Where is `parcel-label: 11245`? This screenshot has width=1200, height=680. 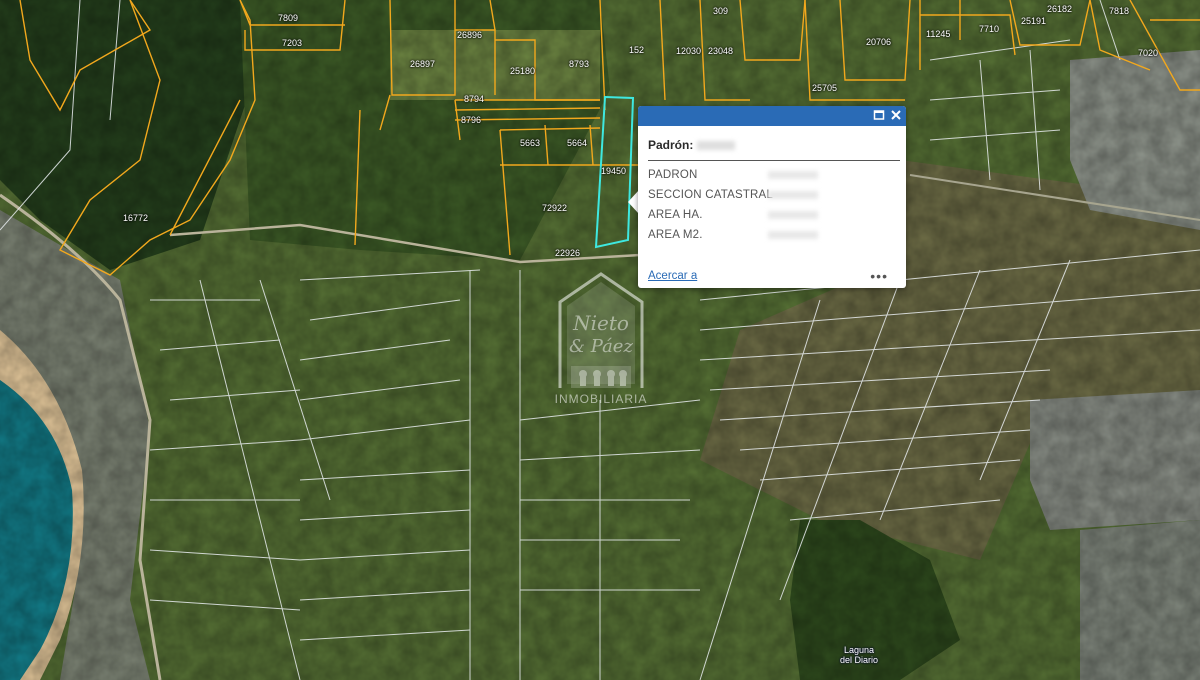 parcel-label: 11245 is located at coordinates (938, 34).